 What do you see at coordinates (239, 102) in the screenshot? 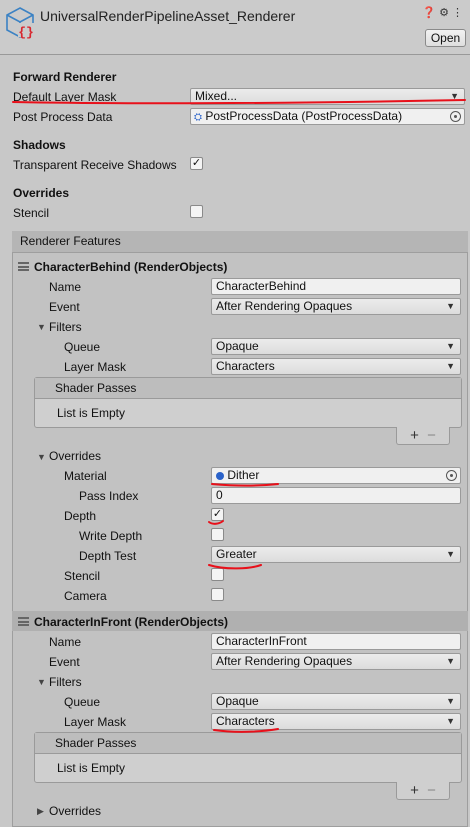
I see `annotation-underline-layer-mask` at bounding box center [239, 102].